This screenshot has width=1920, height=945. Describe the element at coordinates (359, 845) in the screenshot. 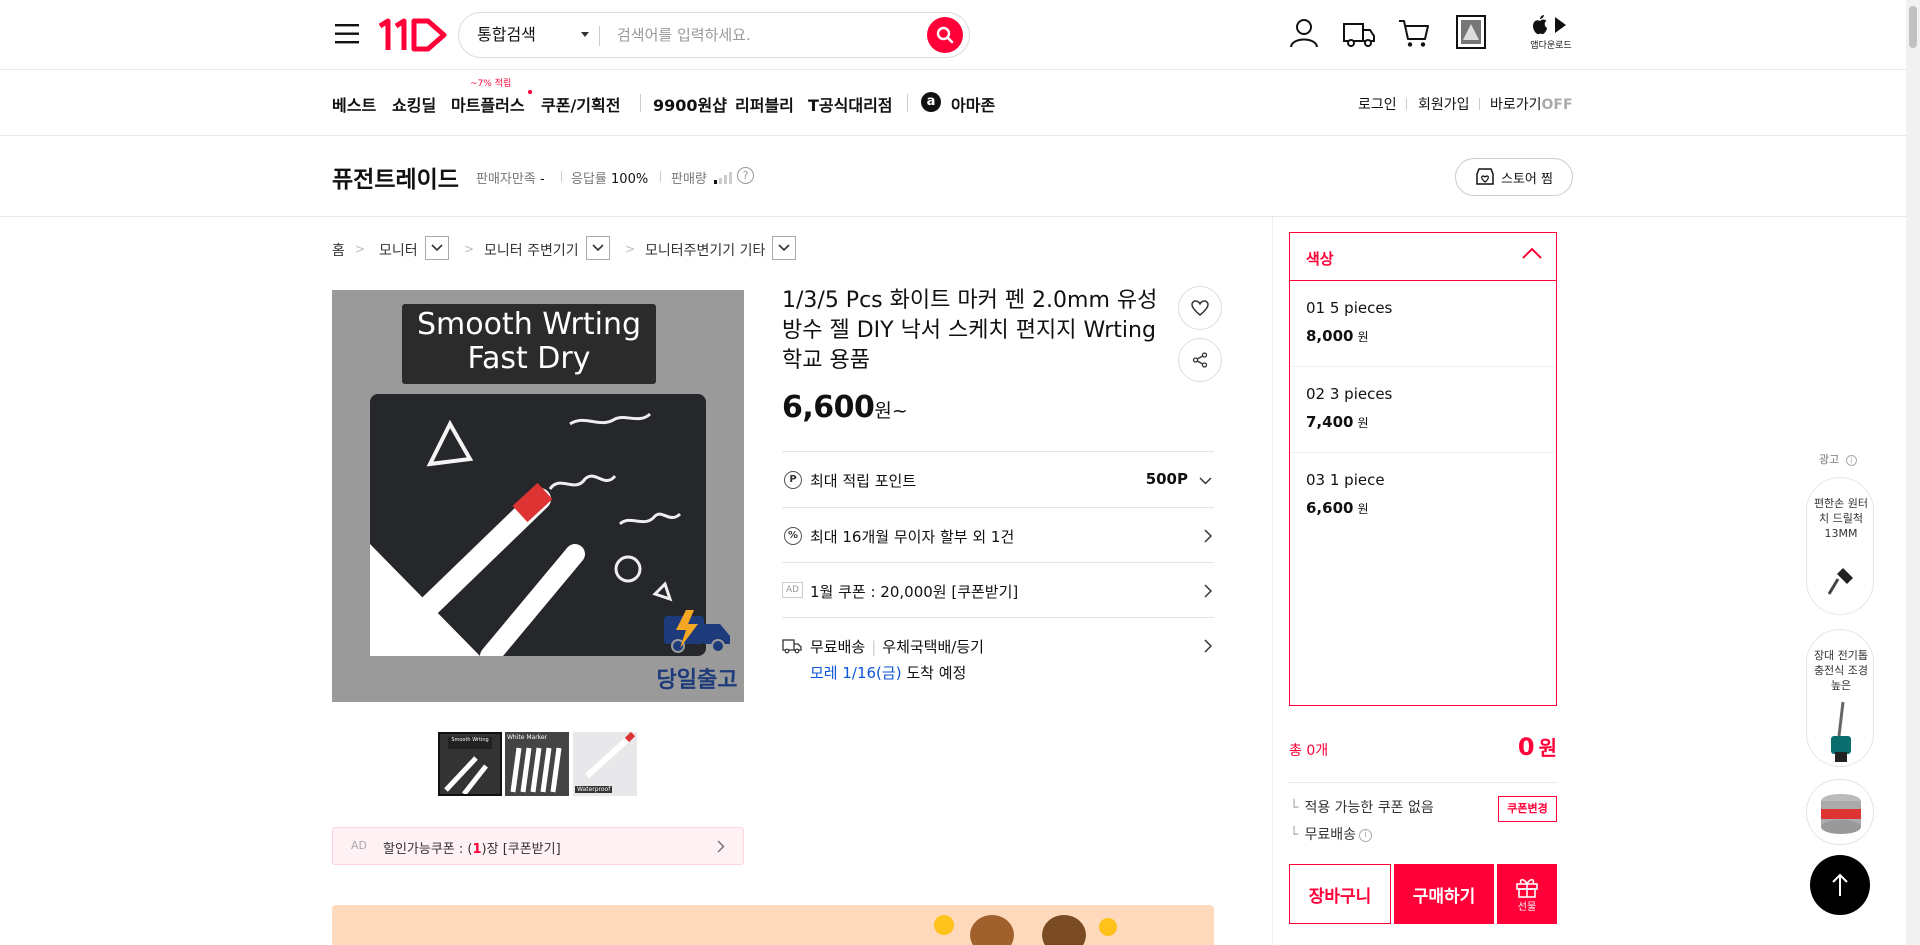

I see `ad-tag: AD` at that location.